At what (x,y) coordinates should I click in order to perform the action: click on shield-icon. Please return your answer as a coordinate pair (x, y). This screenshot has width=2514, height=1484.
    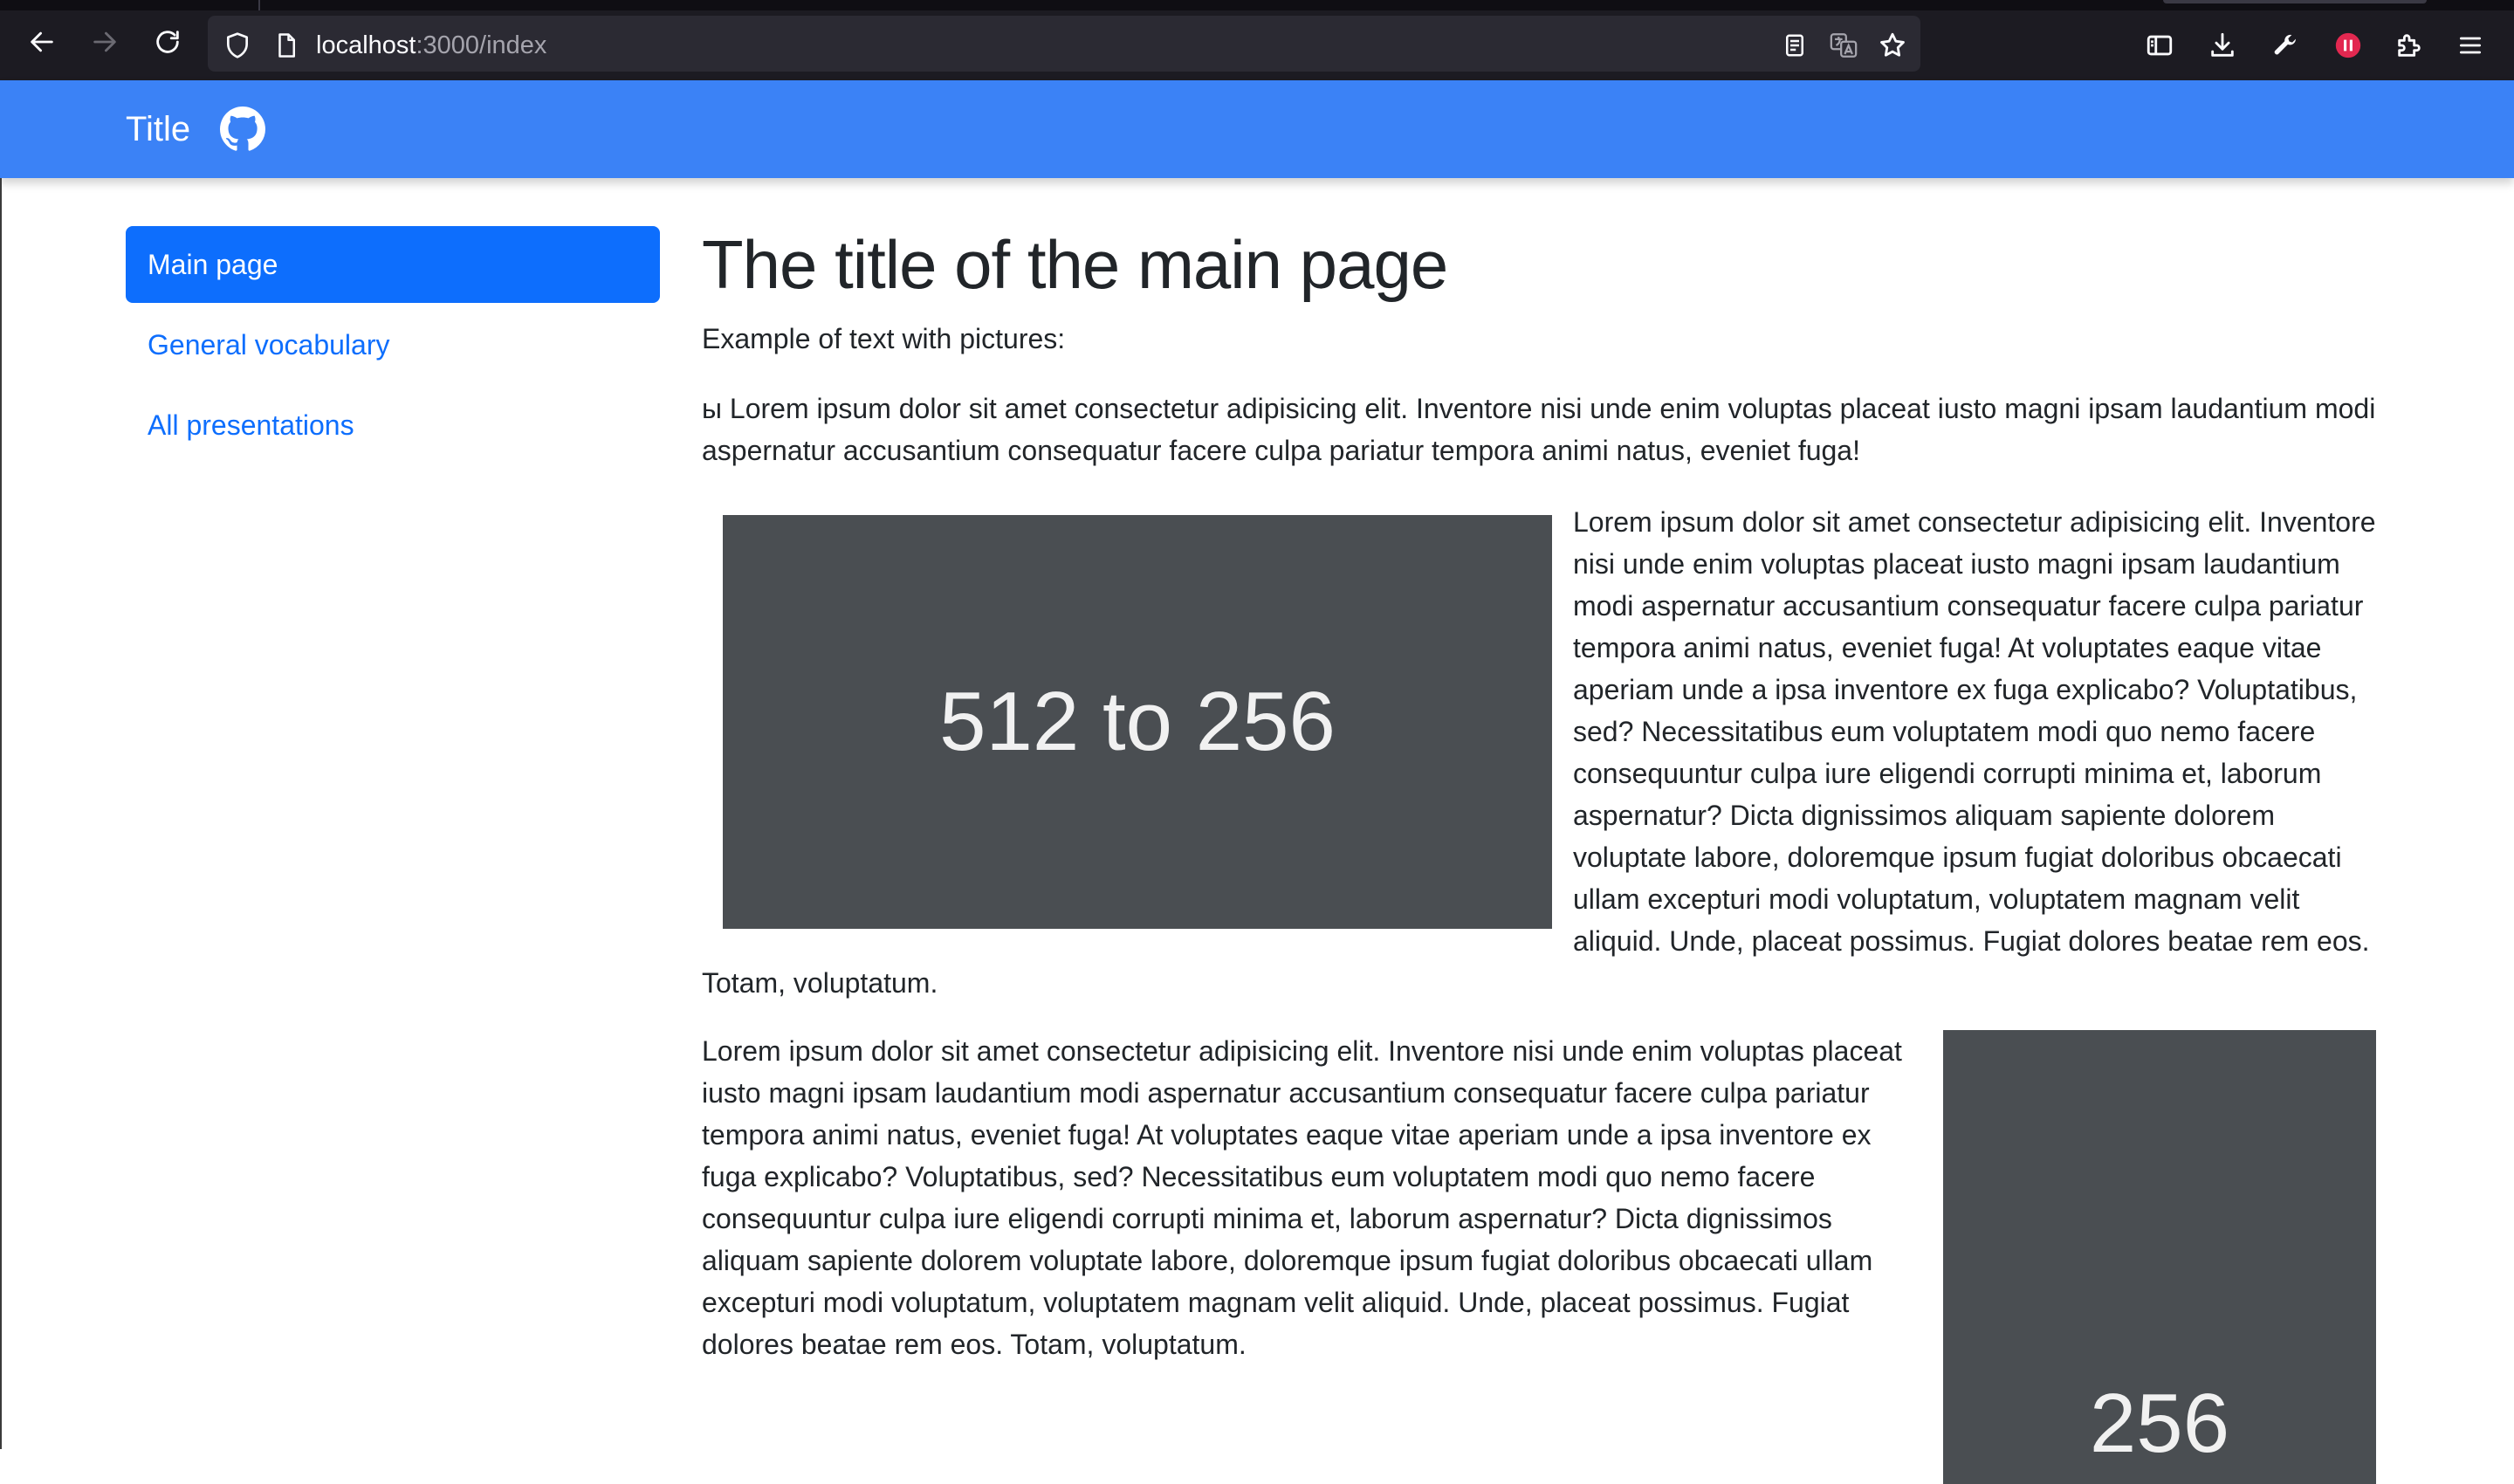
    Looking at the image, I should click on (238, 46).